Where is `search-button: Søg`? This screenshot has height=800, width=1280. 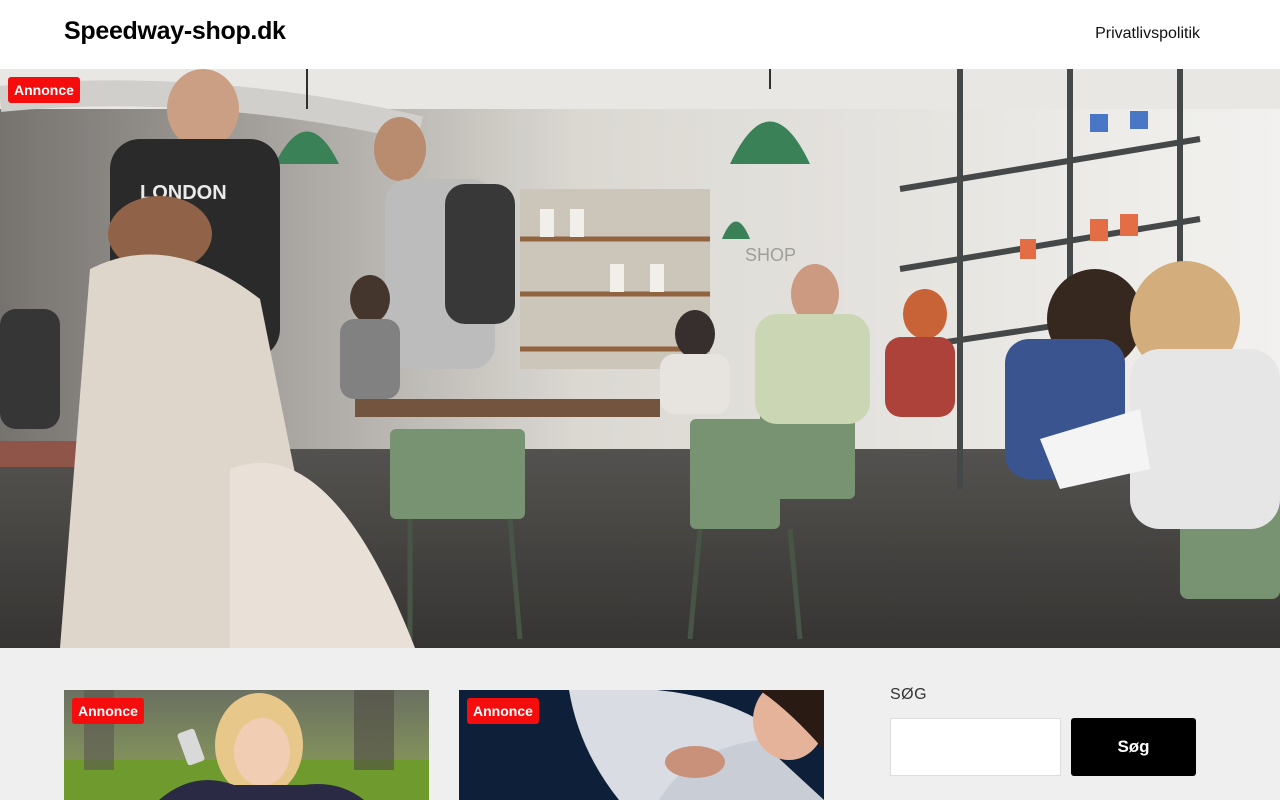 search-button: Søg is located at coordinates (1133, 747).